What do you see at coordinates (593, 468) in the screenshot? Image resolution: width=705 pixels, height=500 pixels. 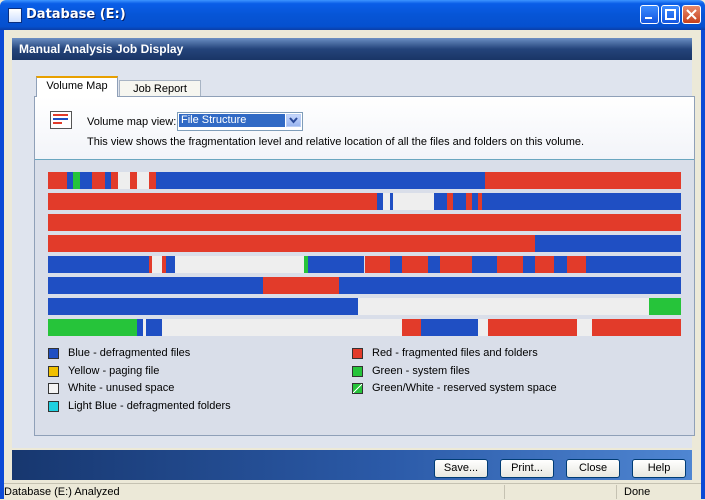 I see `close-button: Close` at bounding box center [593, 468].